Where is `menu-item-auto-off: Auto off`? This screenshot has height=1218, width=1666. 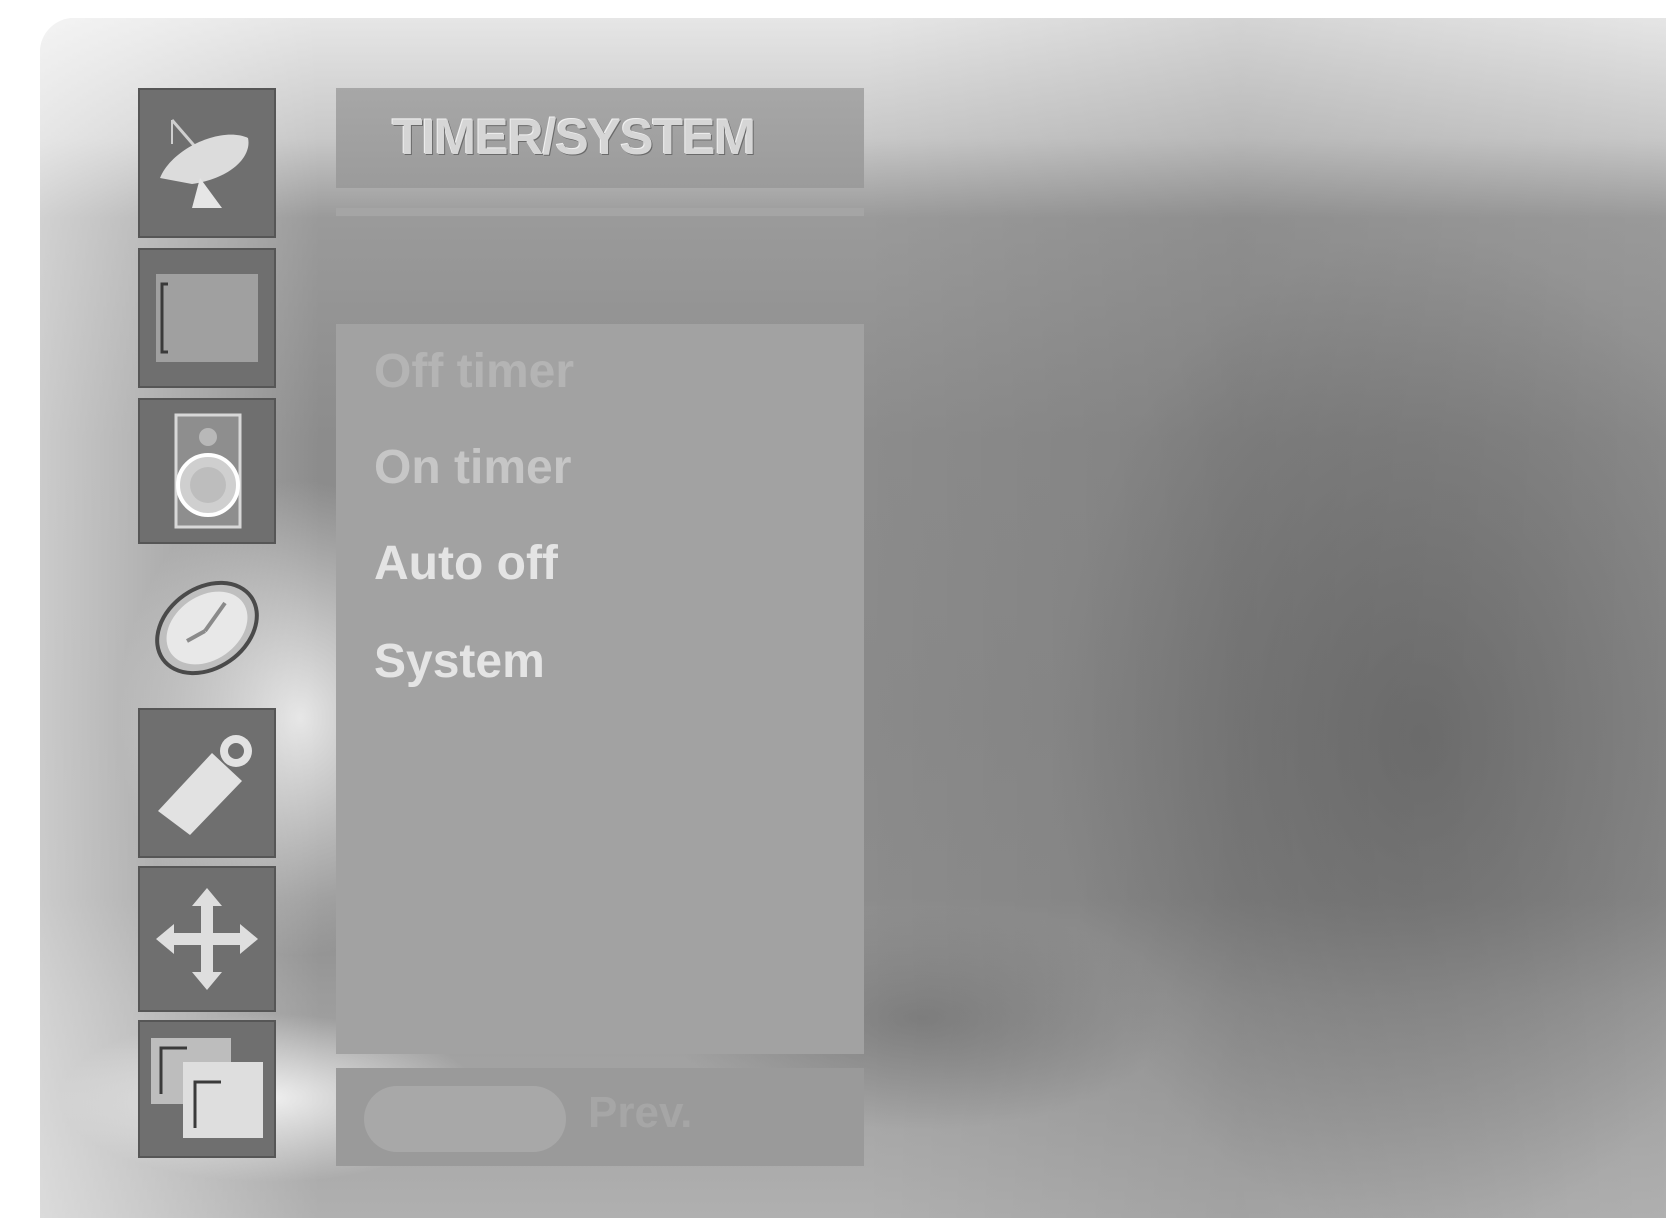
menu-item-auto-off: Auto off is located at coordinates (466, 563).